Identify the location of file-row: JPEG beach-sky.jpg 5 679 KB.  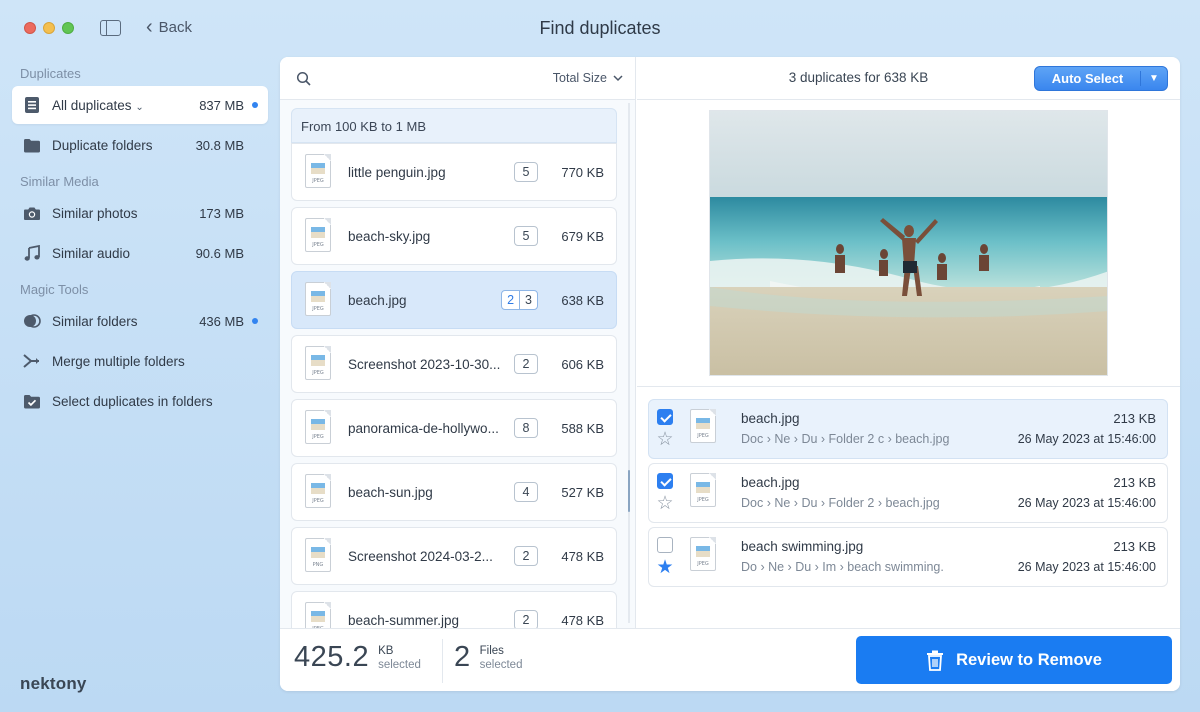
(454, 236).